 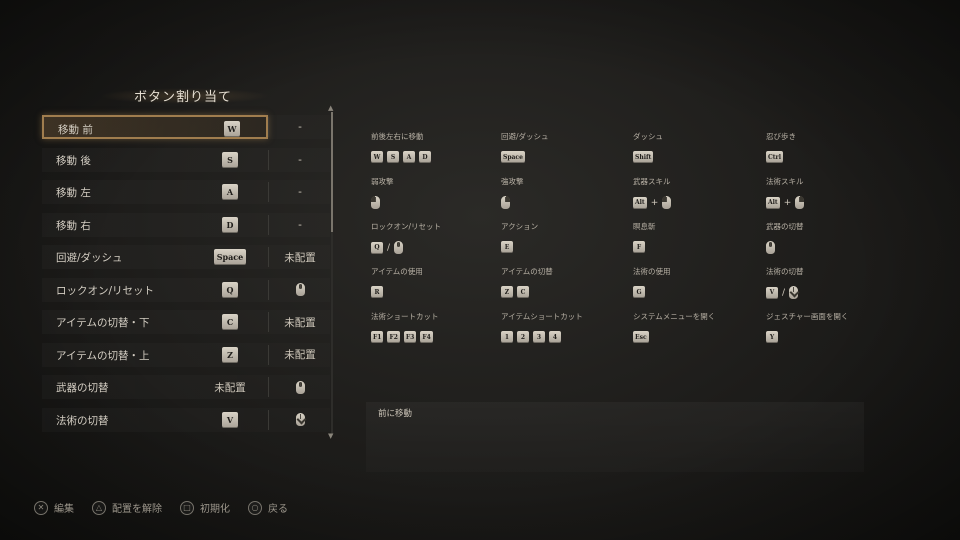 What do you see at coordinates (155, 257) in the screenshot?
I see `binding-primary-cell: 回避/ダッシュ Space` at bounding box center [155, 257].